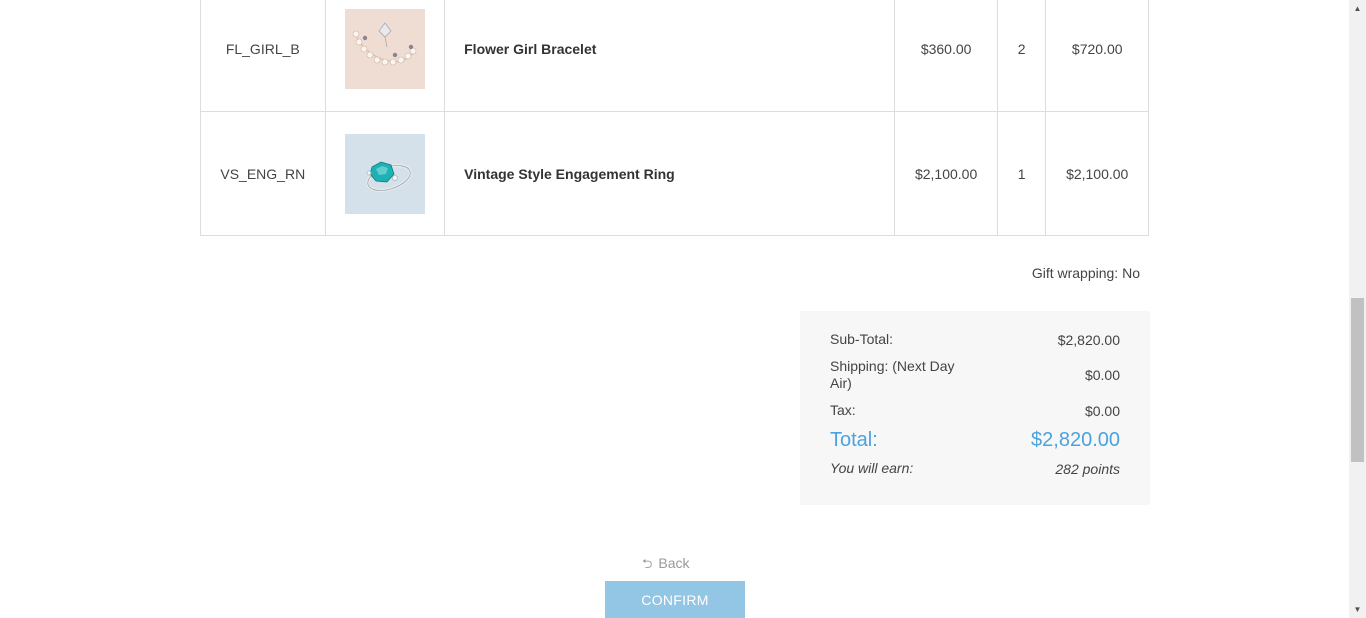 The height and width of the screenshot is (618, 1366). What do you see at coordinates (1021, 56) in the screenshot?
I see `quantity: 2` at bounding box center [1021, 56].